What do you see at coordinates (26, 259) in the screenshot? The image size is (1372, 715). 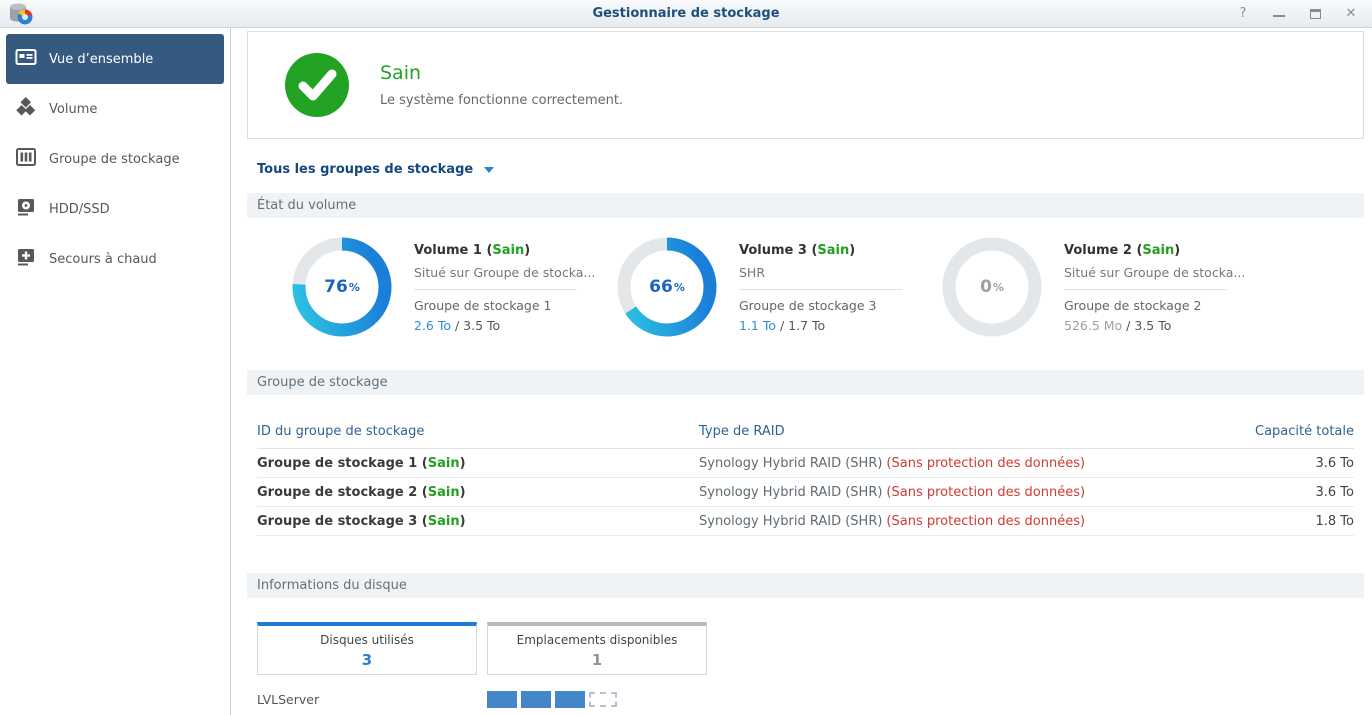 I see `hot-spare-icon` at bounding box center [26, 259].